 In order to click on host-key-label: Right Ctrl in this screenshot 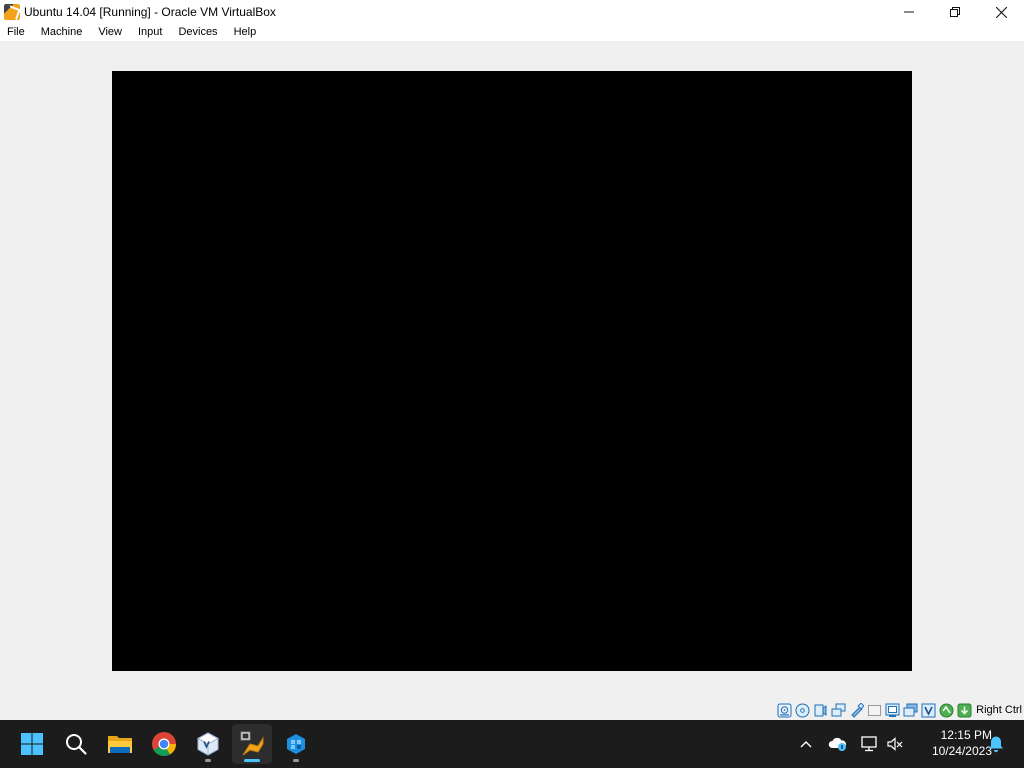, I will do `click(999, 710)`.